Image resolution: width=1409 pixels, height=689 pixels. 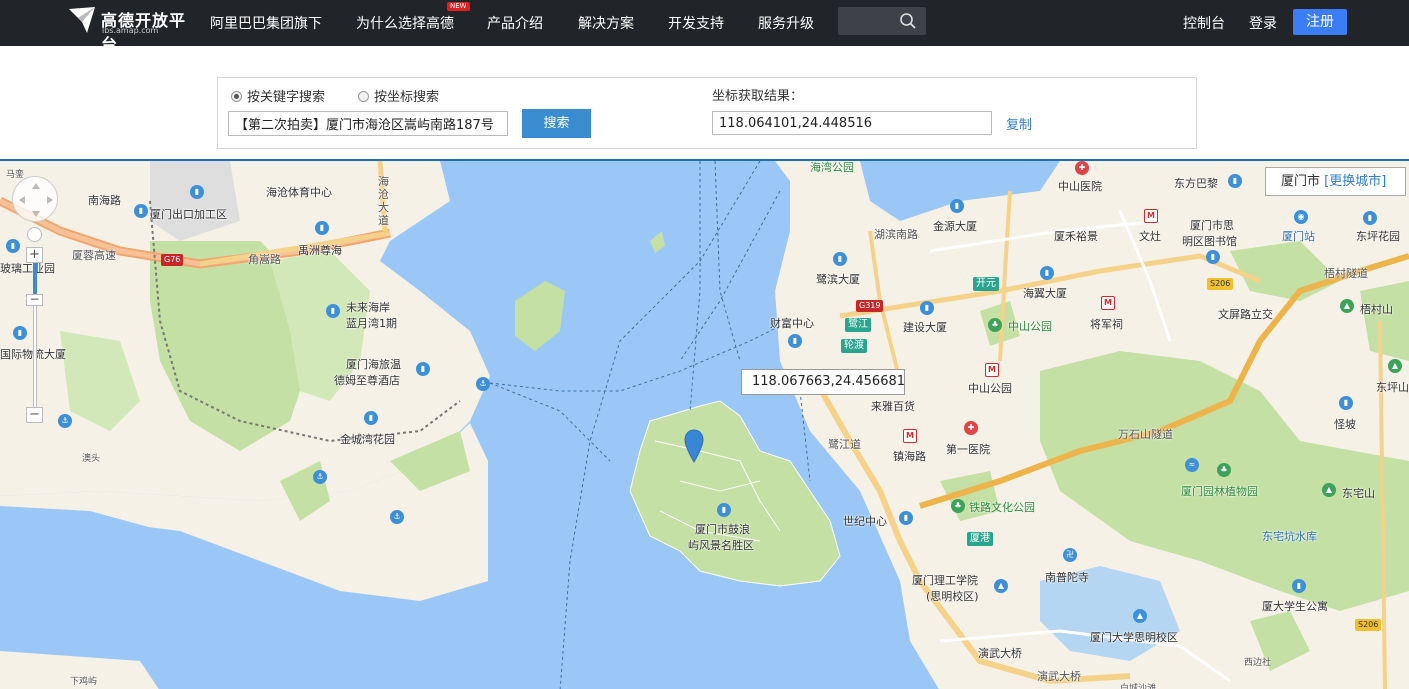 I want to click on coordinate-result-input, so click(x=852, y=123).